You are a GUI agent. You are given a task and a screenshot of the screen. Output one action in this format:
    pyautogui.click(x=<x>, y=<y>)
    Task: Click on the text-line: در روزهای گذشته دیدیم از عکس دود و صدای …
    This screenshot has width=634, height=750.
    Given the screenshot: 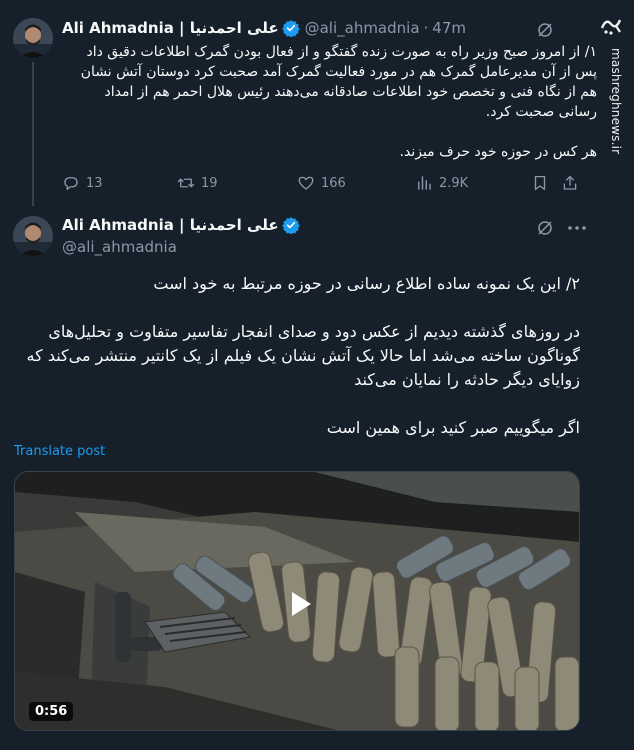 What is the action you would take?
    pyautogui.click(x=314, y=331)
    